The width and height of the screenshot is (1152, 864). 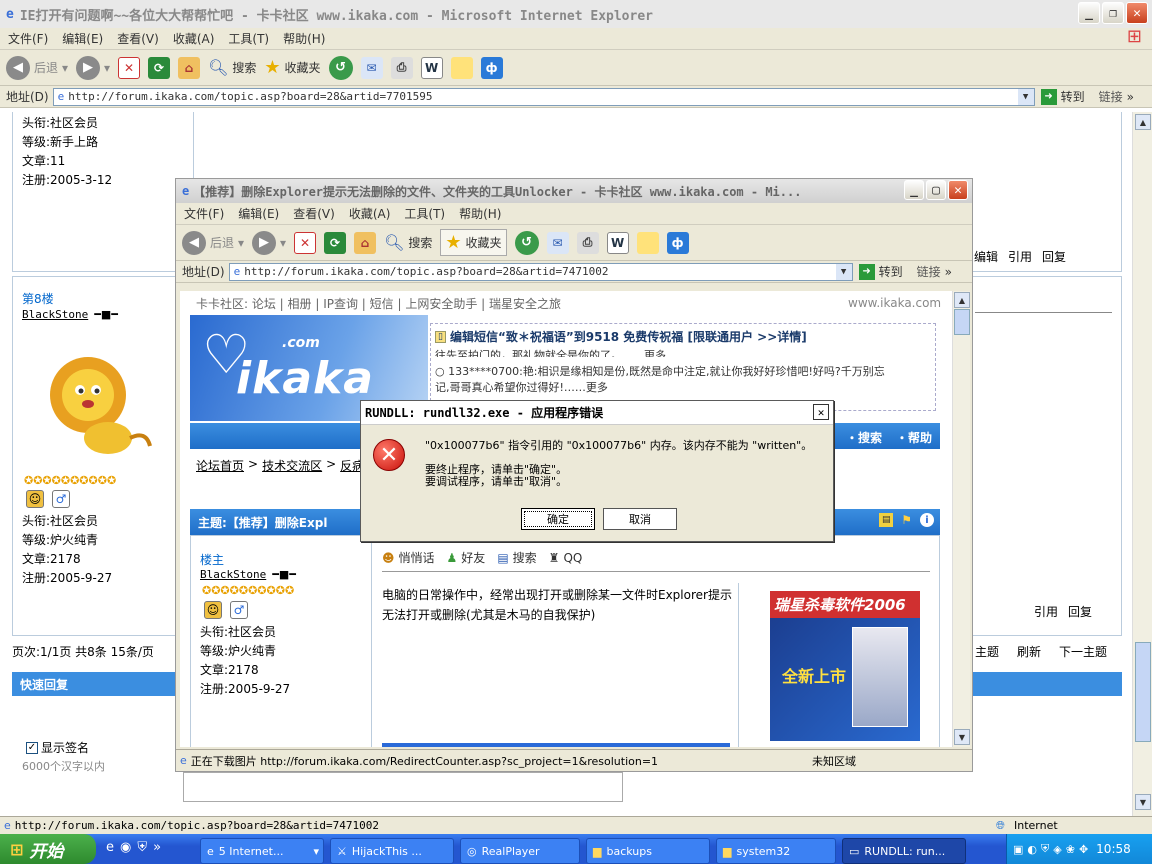 What do you see at coordinates (526, 242) in the screenshot?
I see `fg-history-icon: ↺` at bounding box center [526, 242].